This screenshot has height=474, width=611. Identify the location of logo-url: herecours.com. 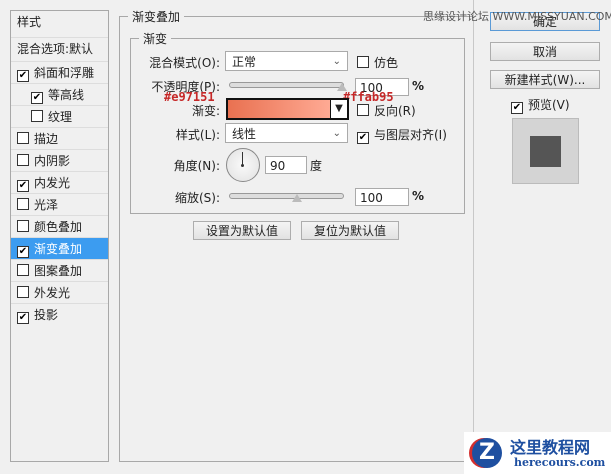
(560, 462).